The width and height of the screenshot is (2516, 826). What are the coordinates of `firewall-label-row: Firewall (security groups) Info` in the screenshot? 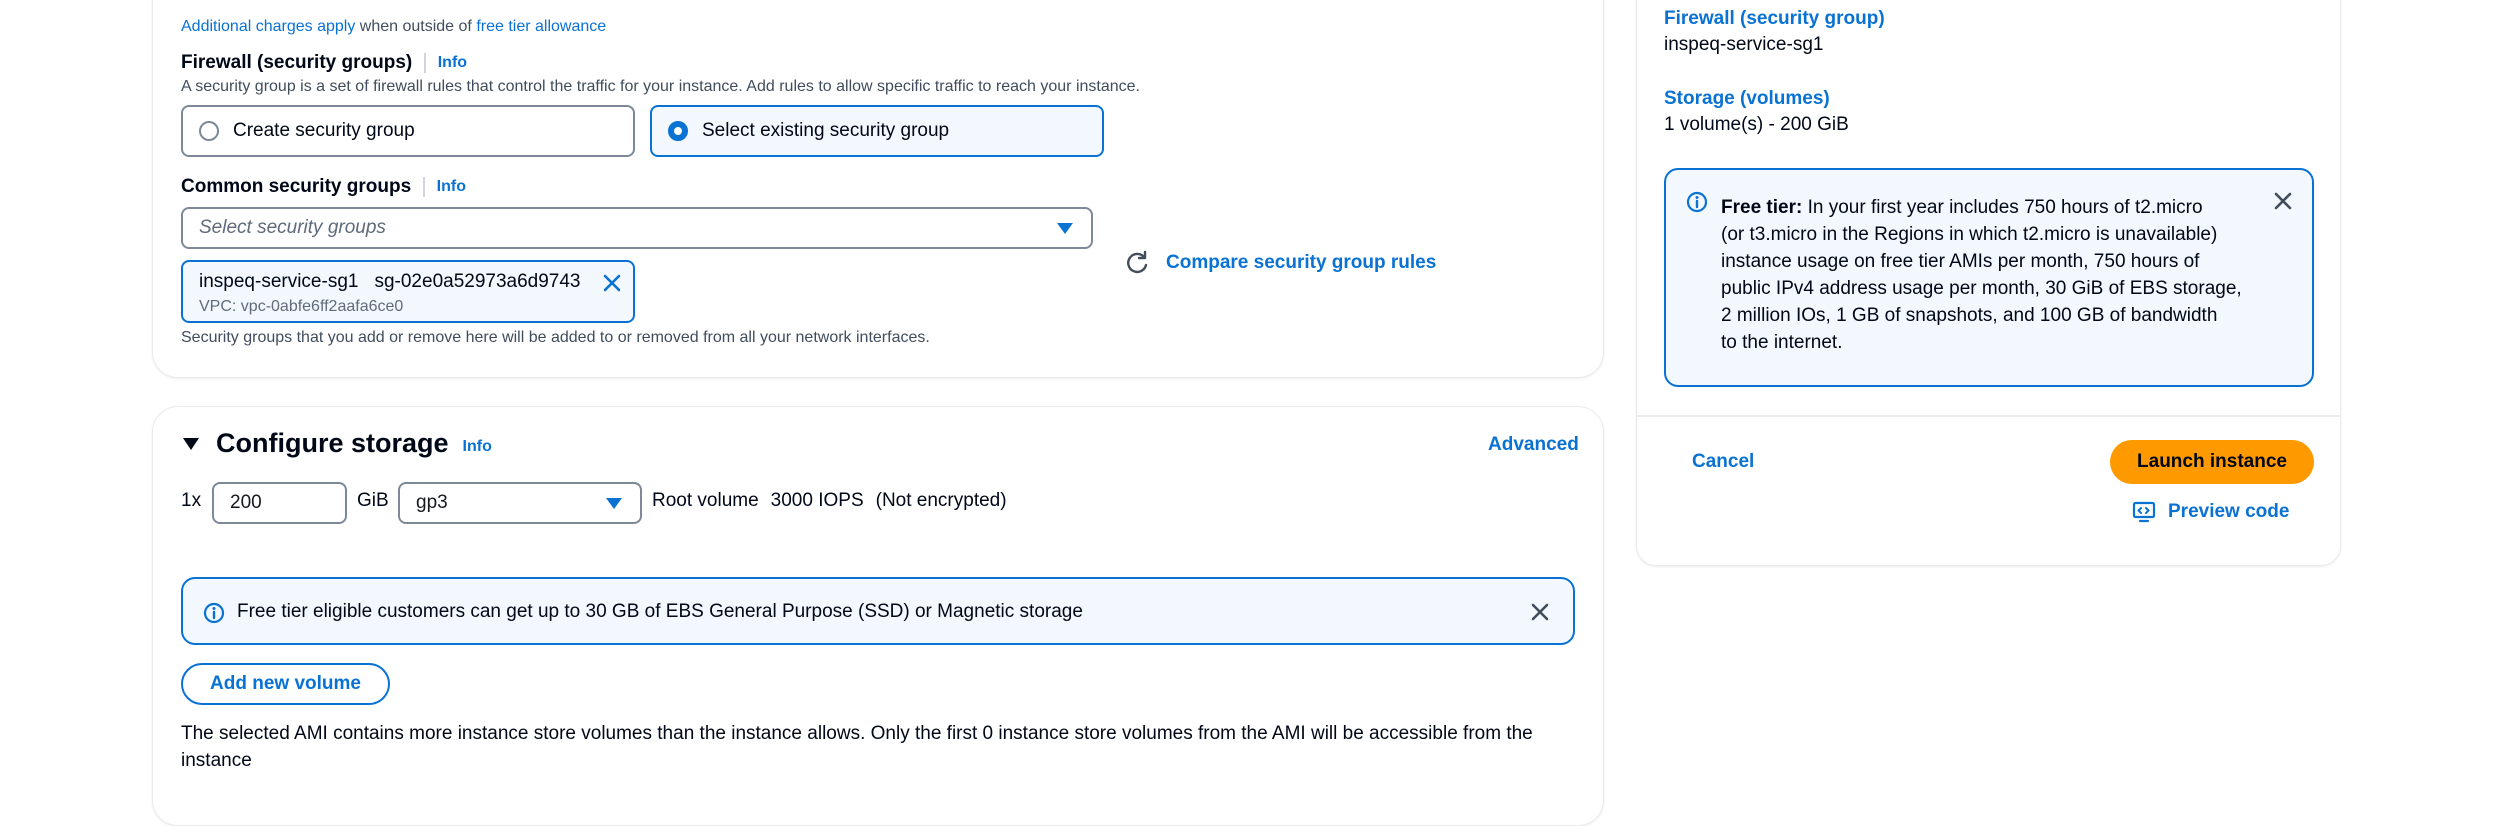 It's located at (324, 63).